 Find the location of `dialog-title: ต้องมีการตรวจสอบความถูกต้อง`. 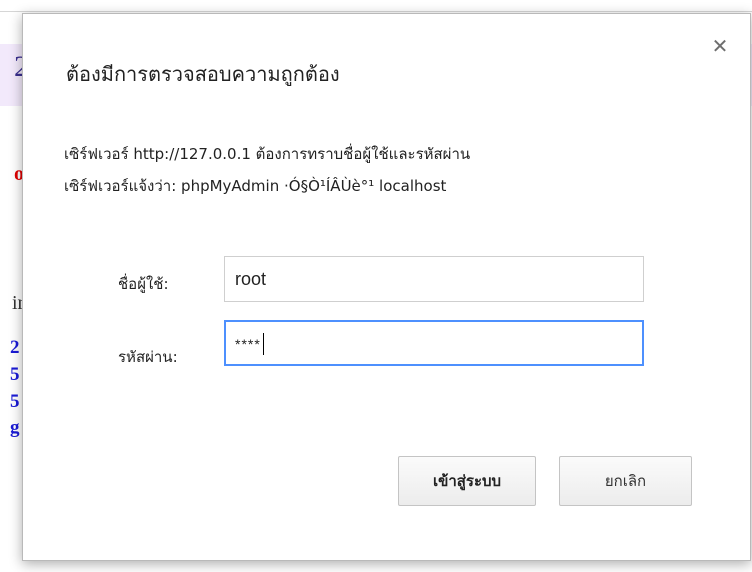

dialog-title: ต้องมีการตรวจสอบความถูกต้อง is located at coordinates (203, 74).